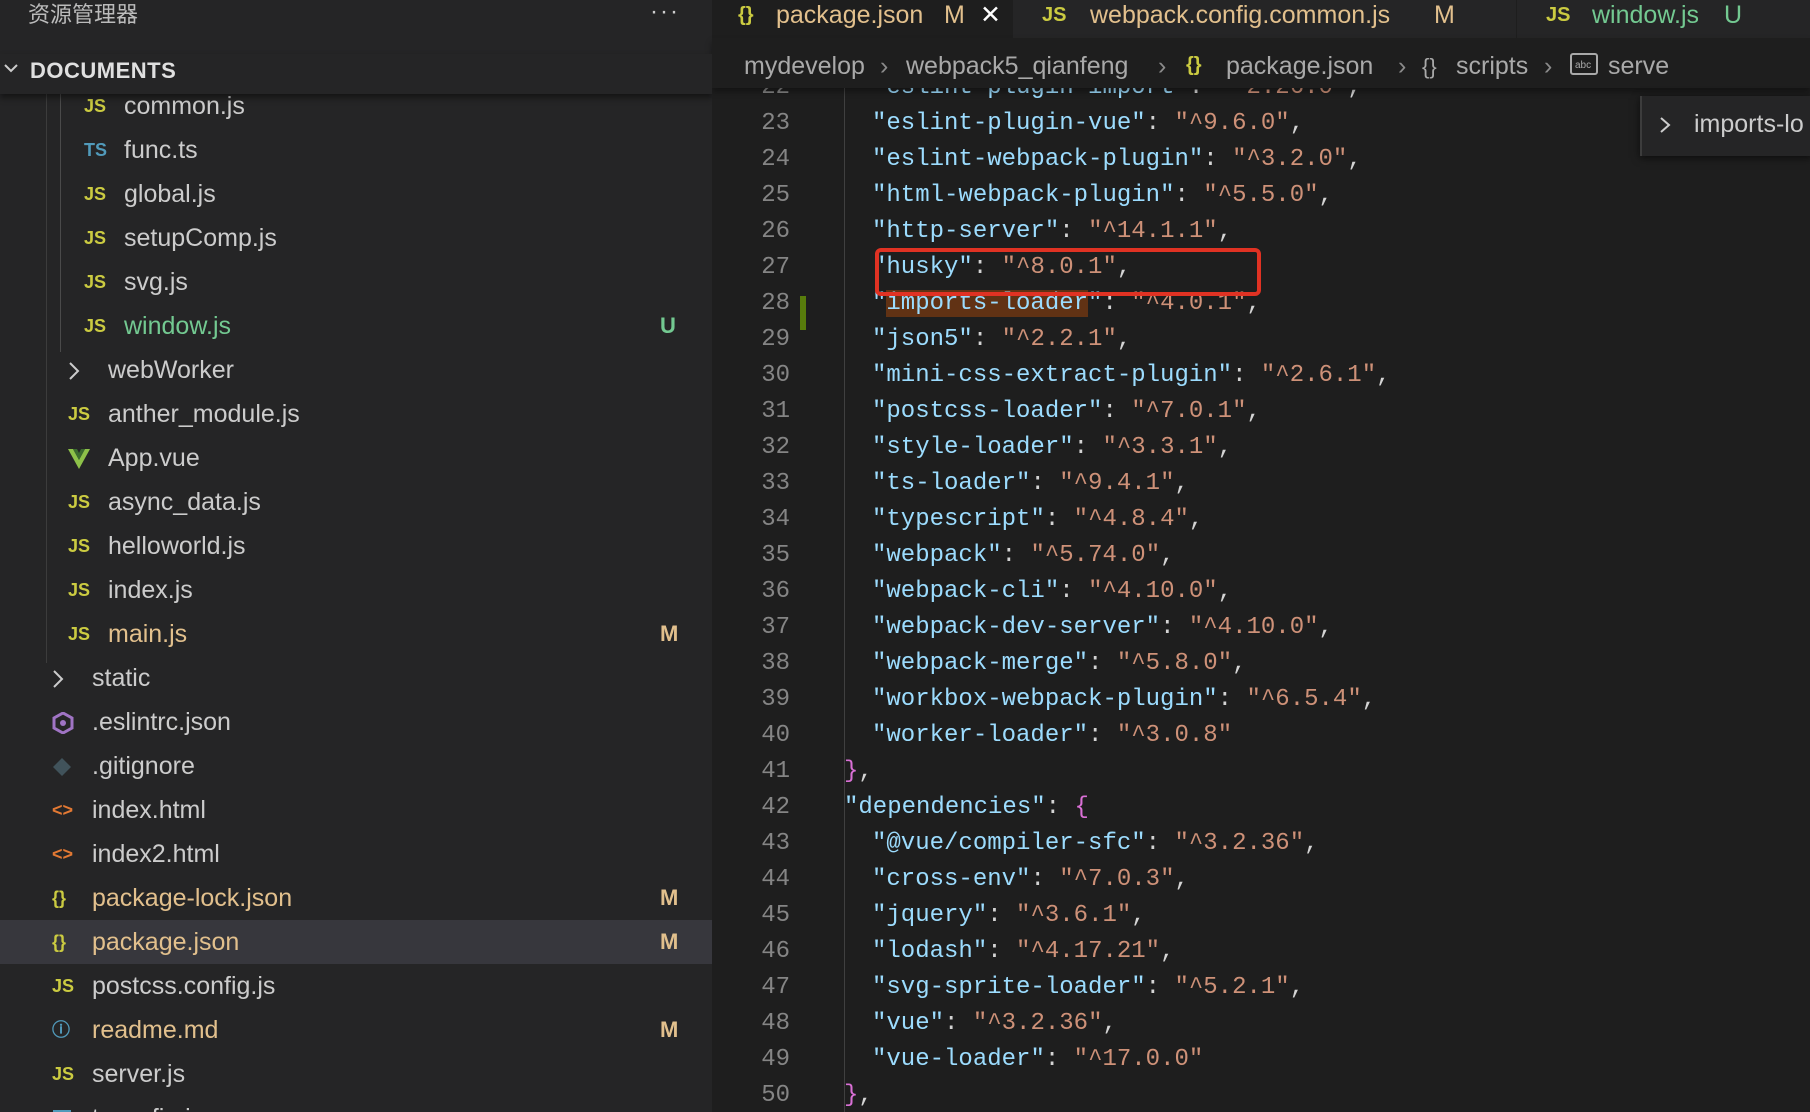 The width and height of the screenshot is (1810, 1112). I want to click on file-tree-item: JS window.js U, so click(356, 326).